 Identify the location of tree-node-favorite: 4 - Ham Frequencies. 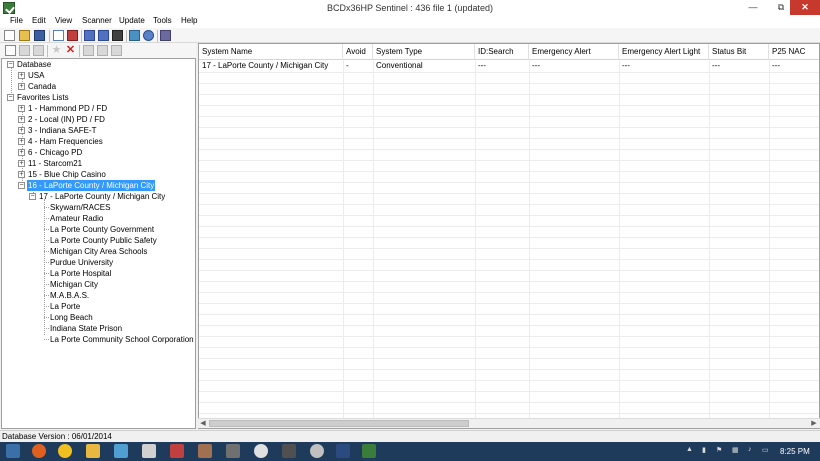
(65, 141).